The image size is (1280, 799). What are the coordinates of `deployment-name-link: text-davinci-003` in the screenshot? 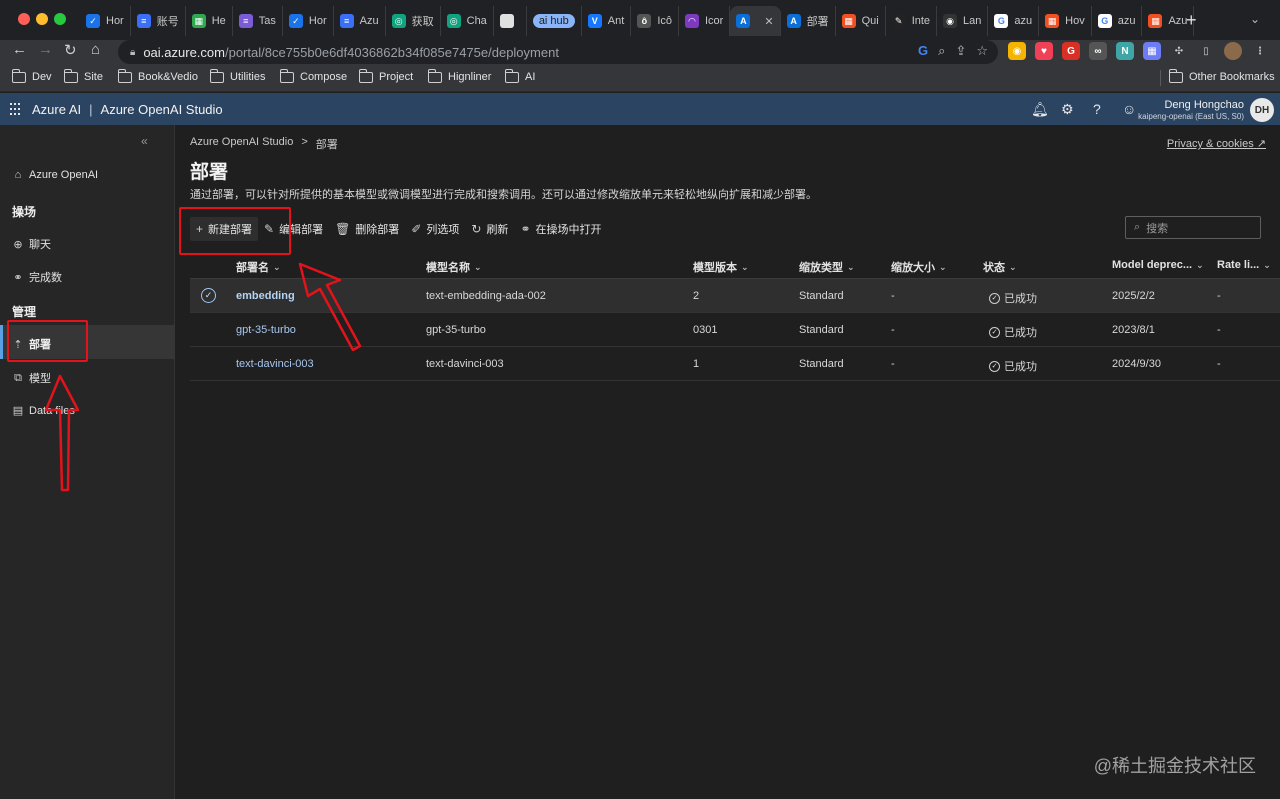 It's located at (275, 364).